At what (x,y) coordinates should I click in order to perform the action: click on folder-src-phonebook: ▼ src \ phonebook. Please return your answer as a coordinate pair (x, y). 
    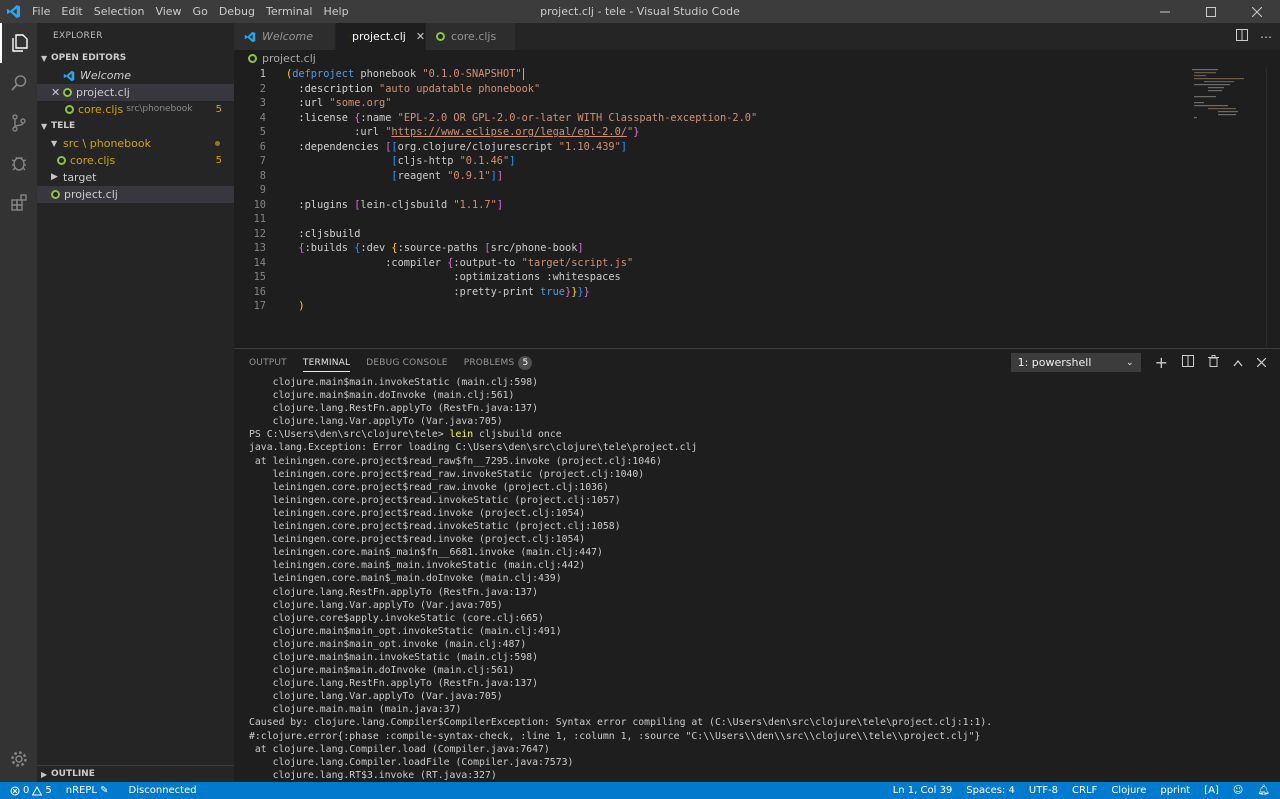
    Looking at the image, I should click on (135, 143).